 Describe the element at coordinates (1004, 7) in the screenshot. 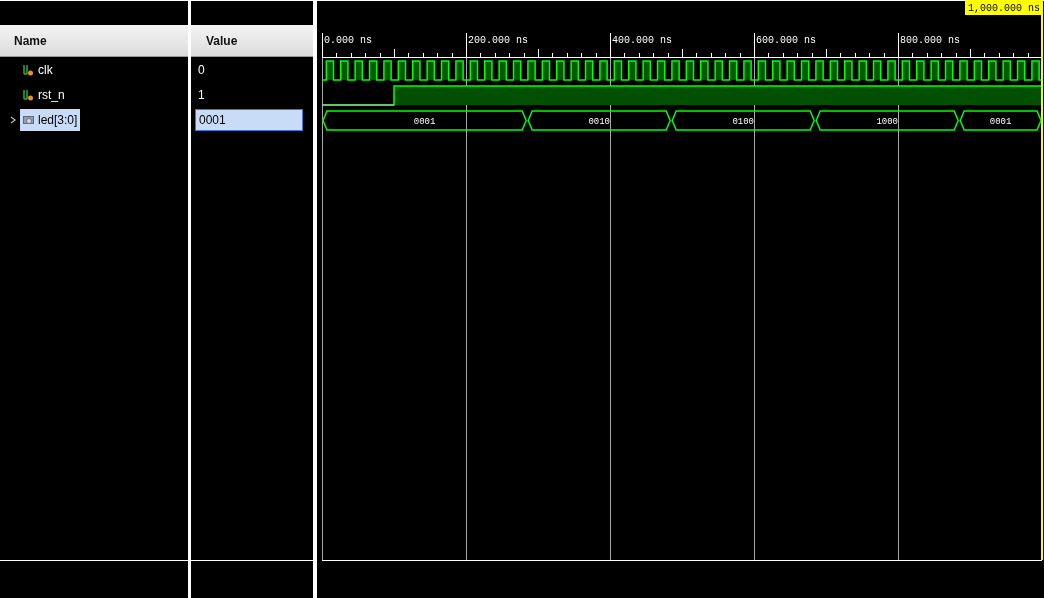

I see `cursor-time: 1,000.000 ns` at that location.